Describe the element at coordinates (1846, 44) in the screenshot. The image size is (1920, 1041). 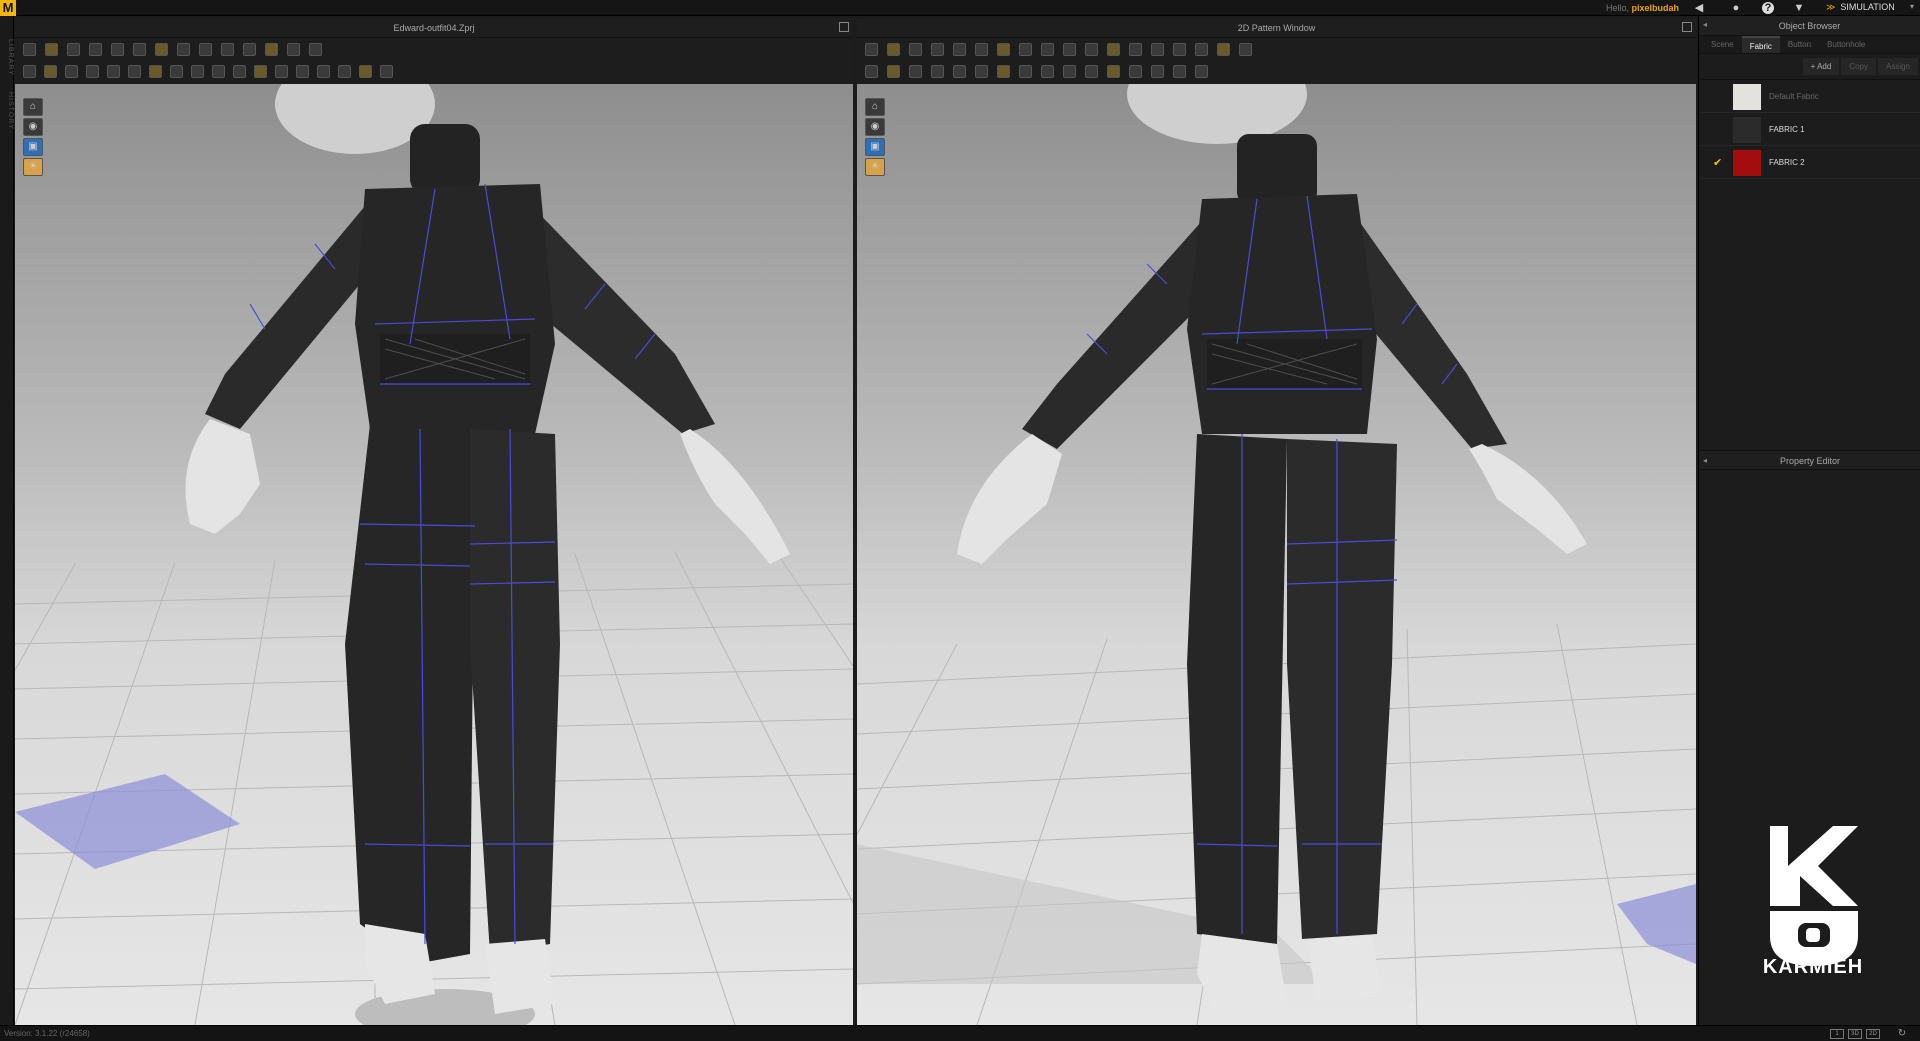
I see `tab-buttonhole: Buttonhole` at that location.